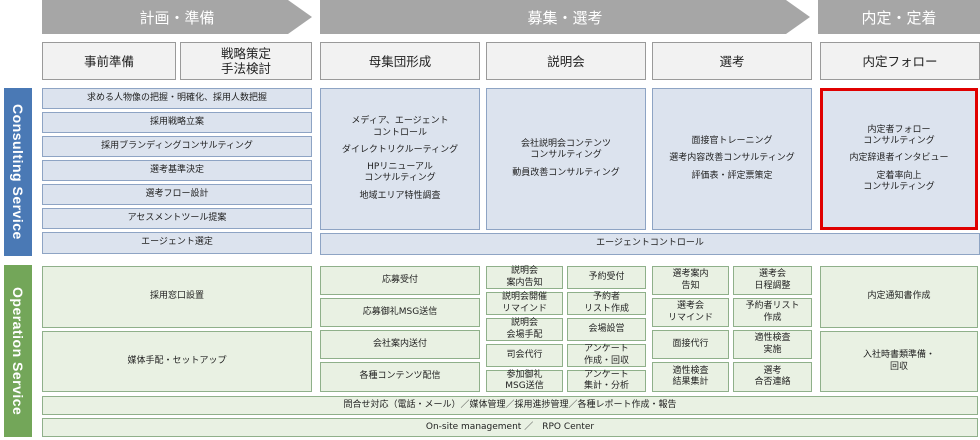 This screenshot has height=440, width=980. I want to click on consulting-item: 求める人物像の把握・明確化、採用人数把握, so click(177, 98).